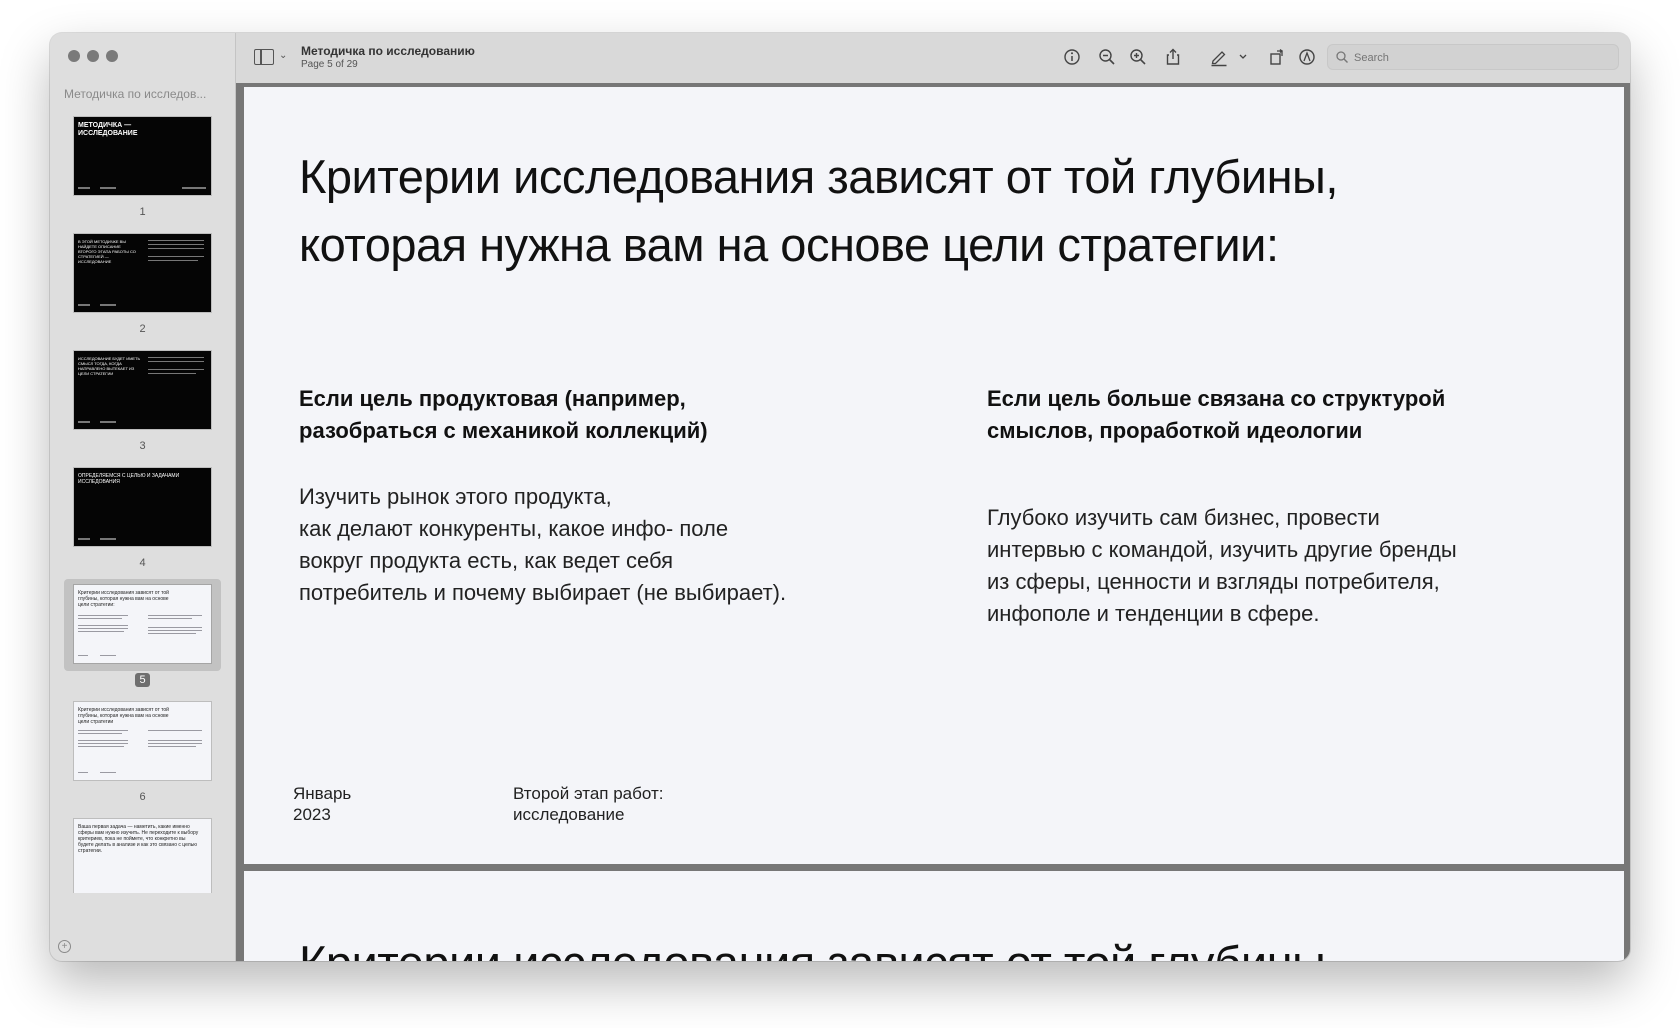 This screenshot has height=1028, width=1680. What do you see at coordinates (142, 680) in the screenshot?
I see `thumbnail-page-number: 5` at bounding box center [142, 680].